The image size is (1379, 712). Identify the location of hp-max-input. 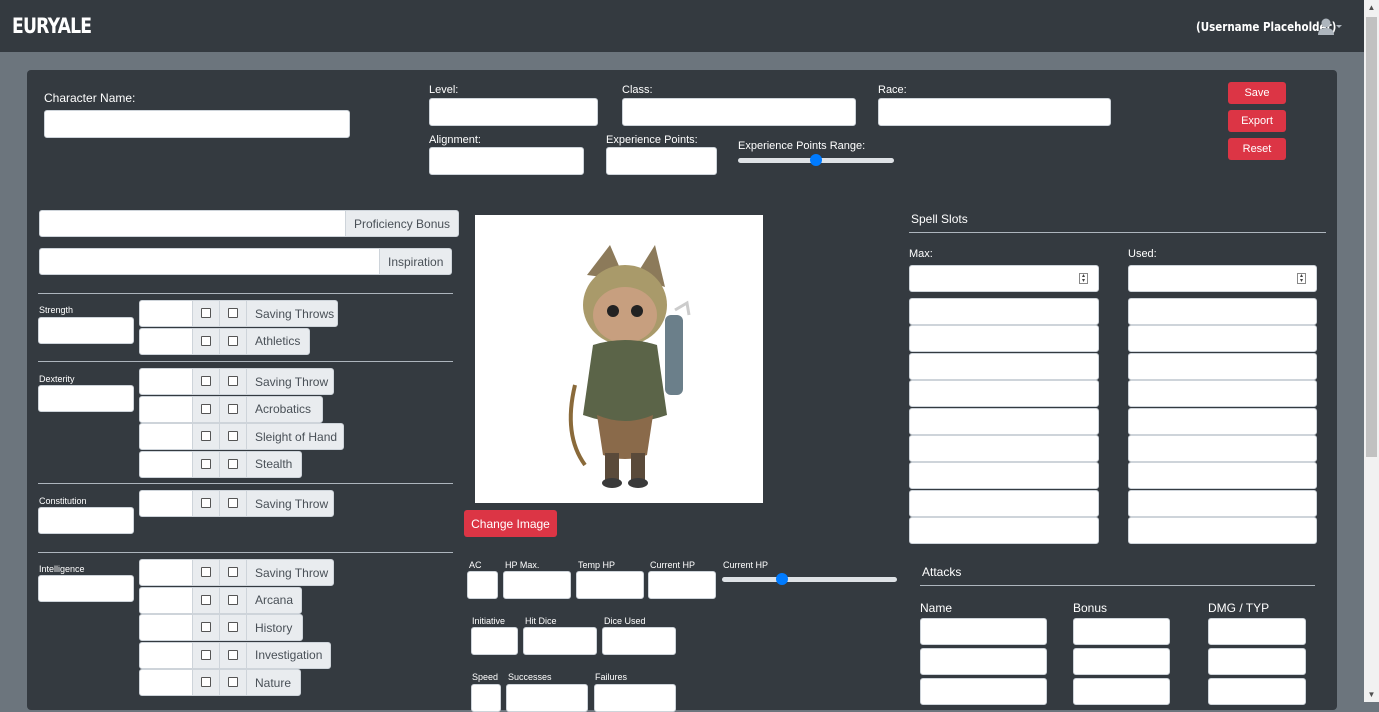
(537, 585).